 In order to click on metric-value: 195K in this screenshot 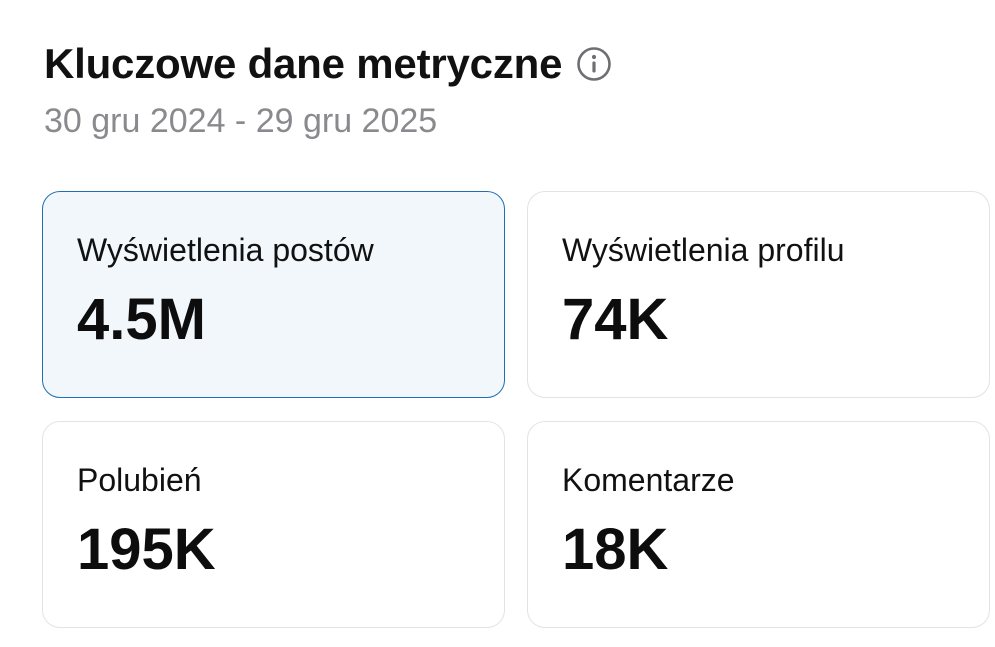, I will do `click(146, 549)`.